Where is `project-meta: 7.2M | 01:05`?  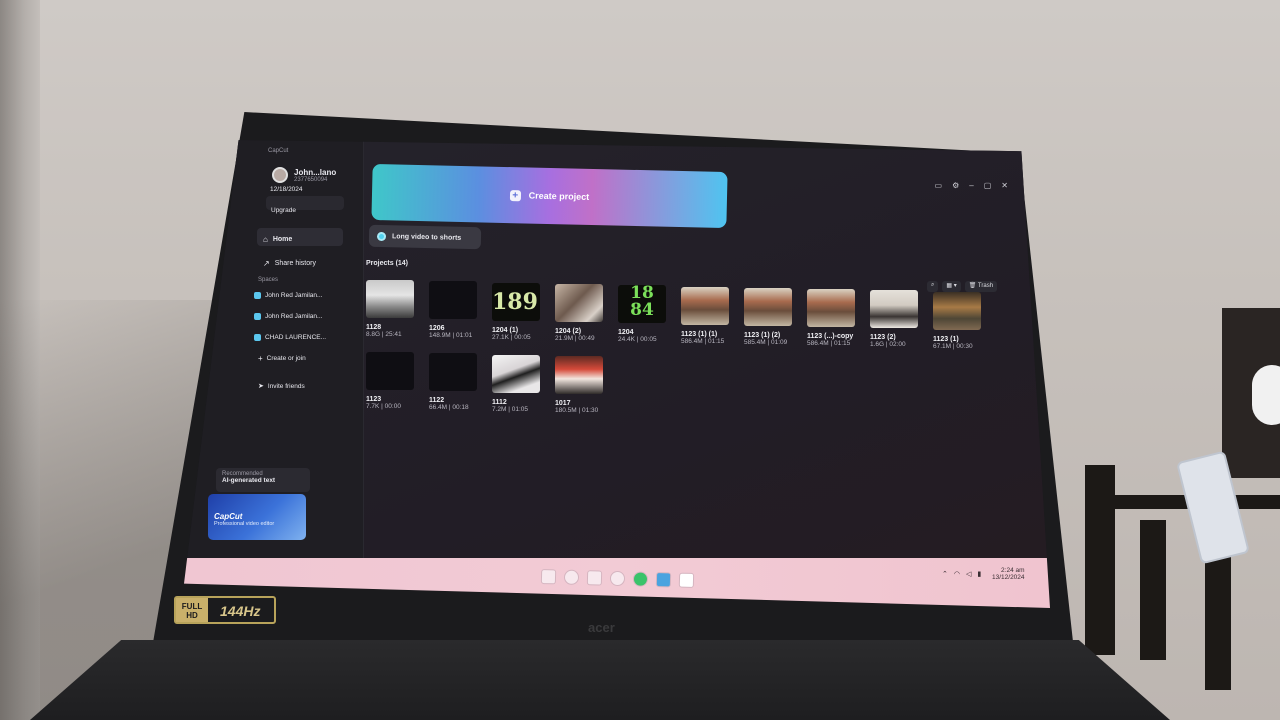
project-meta: 7.2M | 01:05 is located at coordinates (510, 409).